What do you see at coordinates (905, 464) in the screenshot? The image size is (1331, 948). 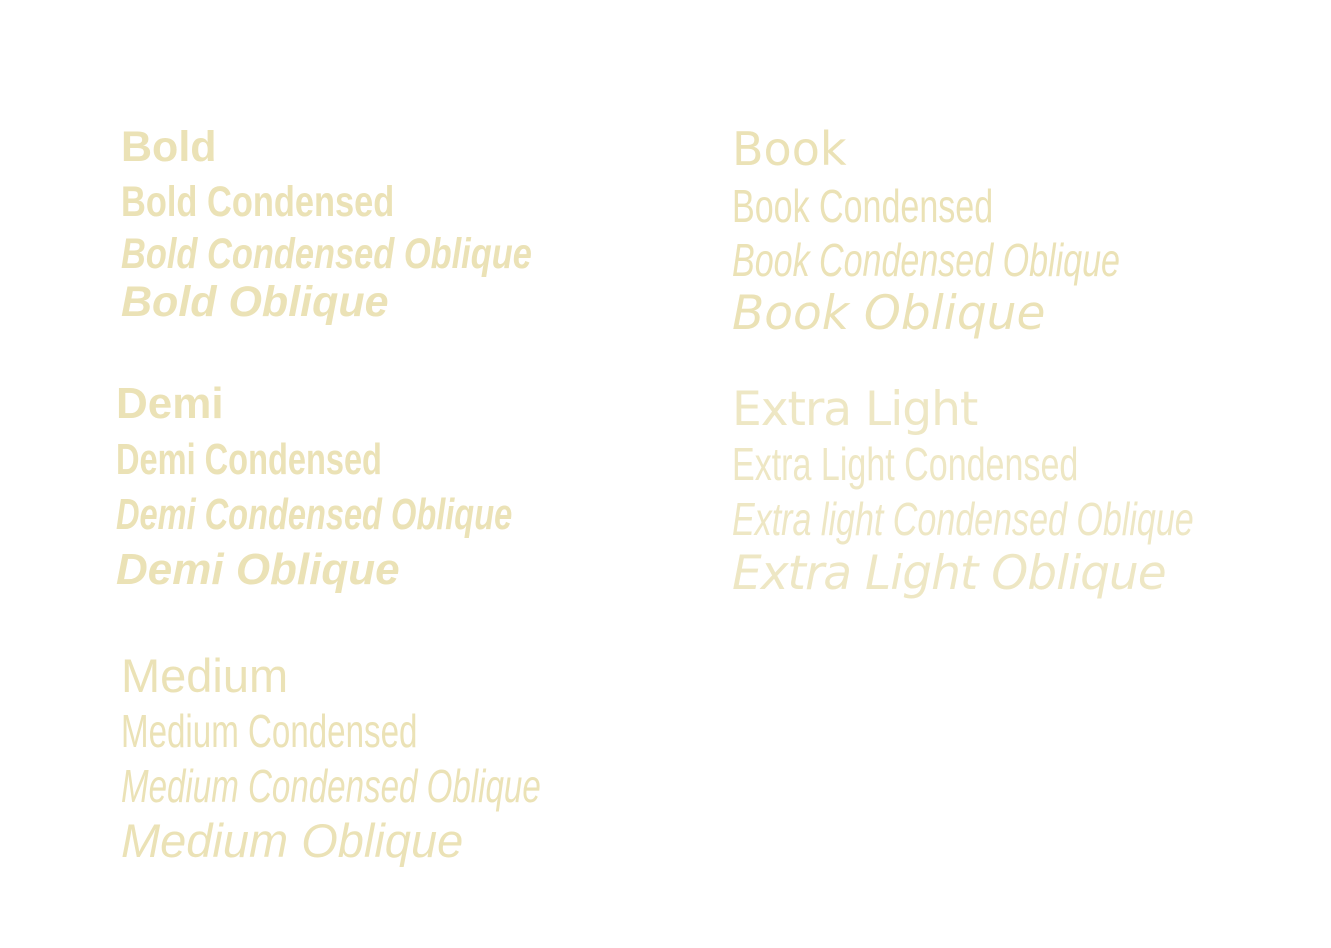 I see `style-name-extra-light-condensed: Extra Light Condensed` at bounding box center [905, 464].